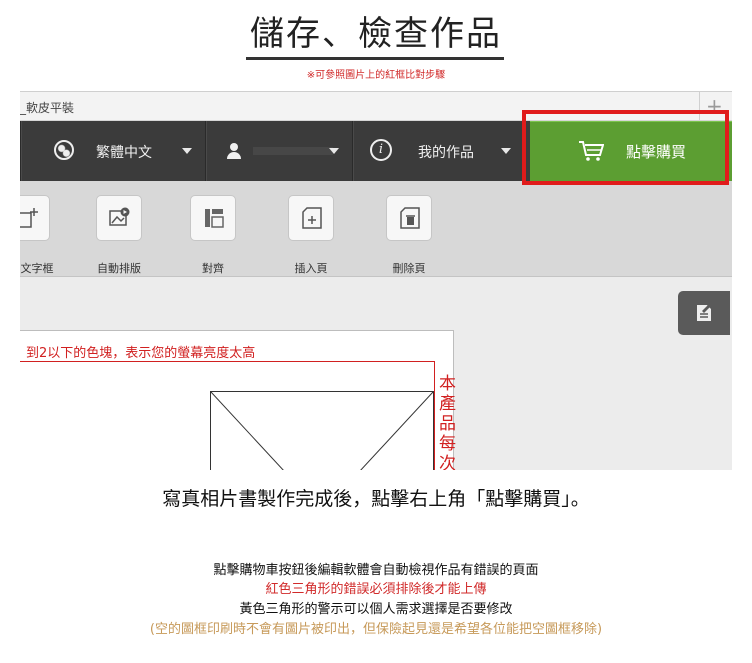 The image size is (752, 663). I want to click on instruction-text: 寫真相片書製作完成後，點擊右上角「點擊購買」。, so click(376, 499).